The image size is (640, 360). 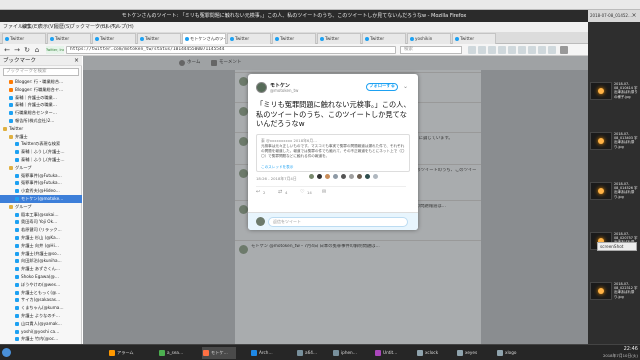 What do you see at coordinates (204, 38) in the screenshot?
I see `tab: モトケンさんのツイート` at bounding box center [204, 38].